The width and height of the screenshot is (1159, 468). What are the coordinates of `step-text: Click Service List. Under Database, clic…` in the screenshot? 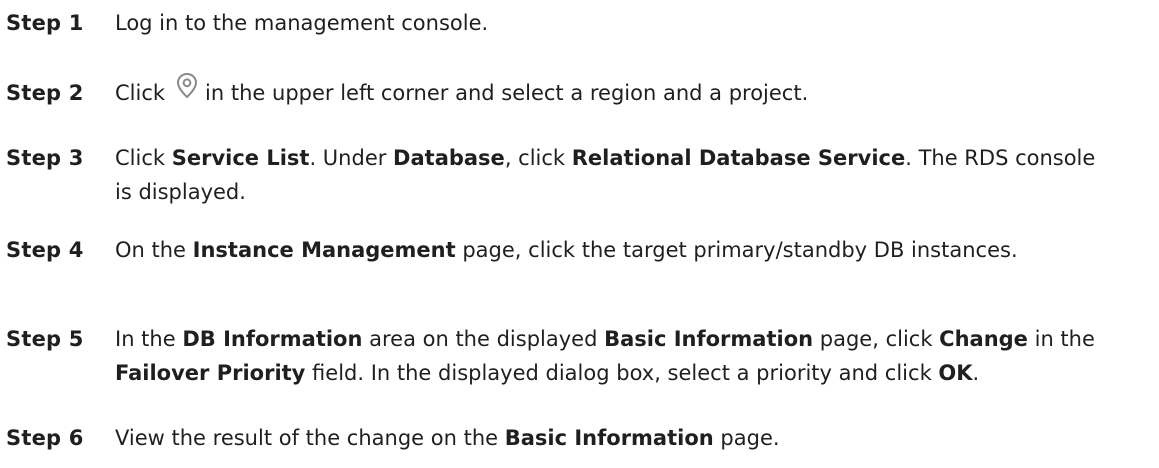 It's located at (605, 175).